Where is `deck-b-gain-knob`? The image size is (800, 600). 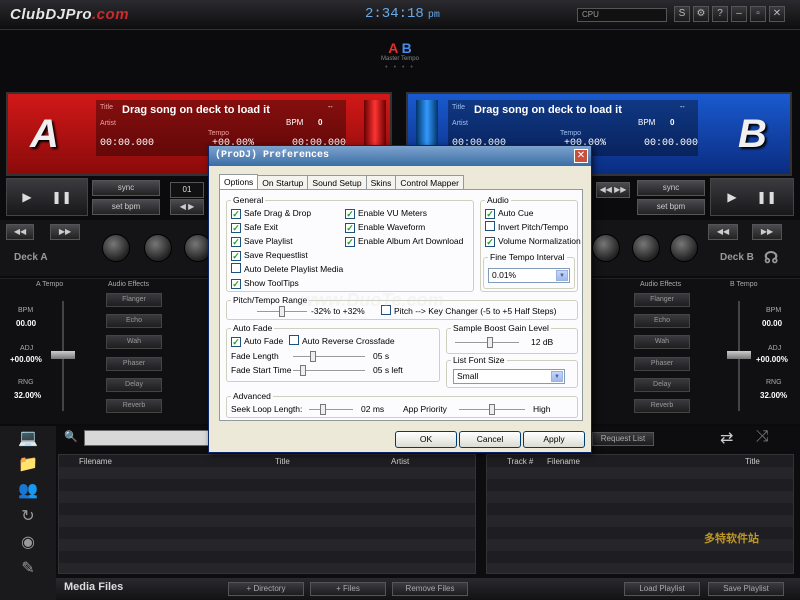
deck-b-gain-knob is located at coordinates (684, 248).